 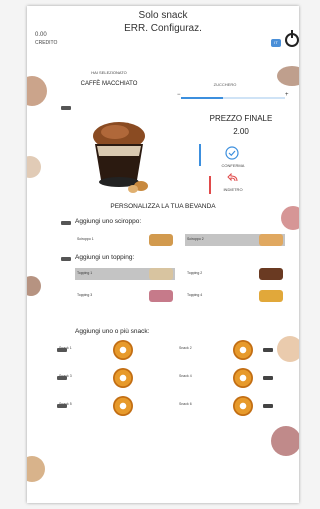 I want to click on syrup-section-button, so click(x=66, y=223).